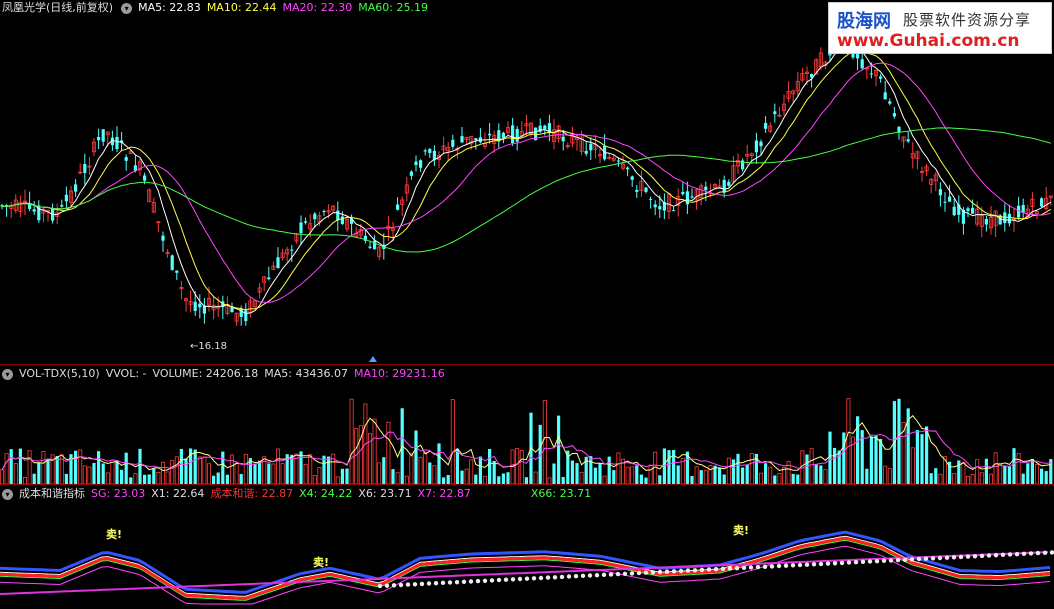 Image resolution: width=1054 pixels, height=609 pixels. Describe the element at coordinates (205, 373) in the screenshot. I see `volume-value-label: VOLUME: 24206.18` at that location.